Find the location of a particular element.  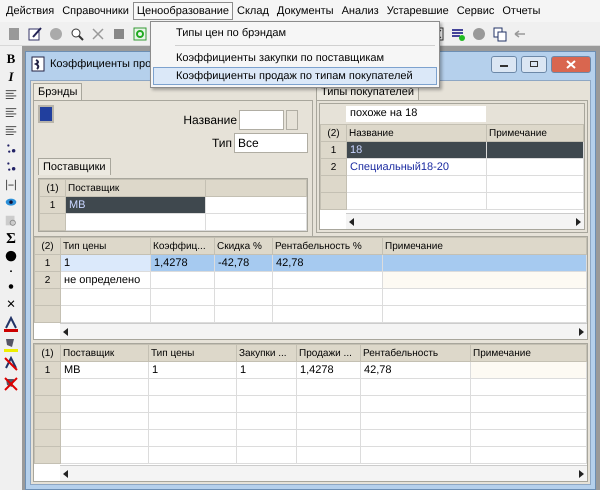

menu-item: Справочники is located at coordinates (95, 11).